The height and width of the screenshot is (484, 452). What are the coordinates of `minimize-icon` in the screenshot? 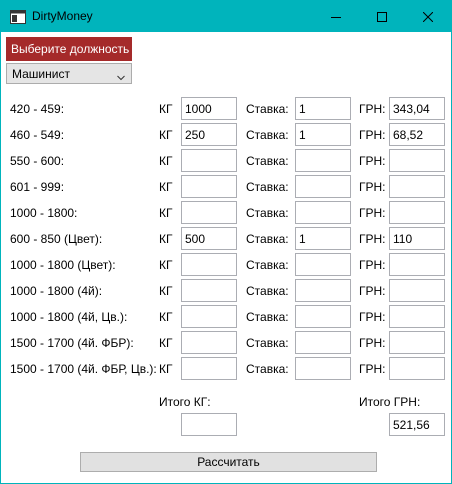 It's located at (336, 17).